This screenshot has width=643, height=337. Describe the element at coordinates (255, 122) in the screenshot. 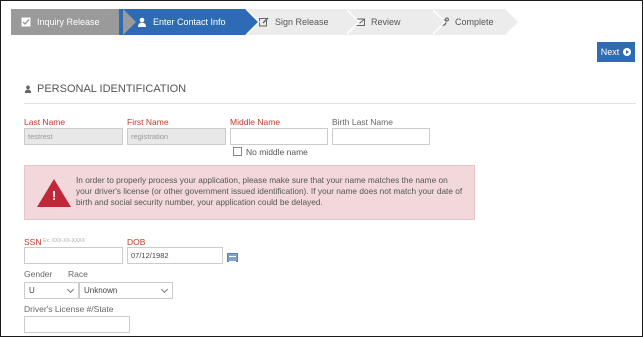

I see `middle-name-label: Middle Name` at that location.